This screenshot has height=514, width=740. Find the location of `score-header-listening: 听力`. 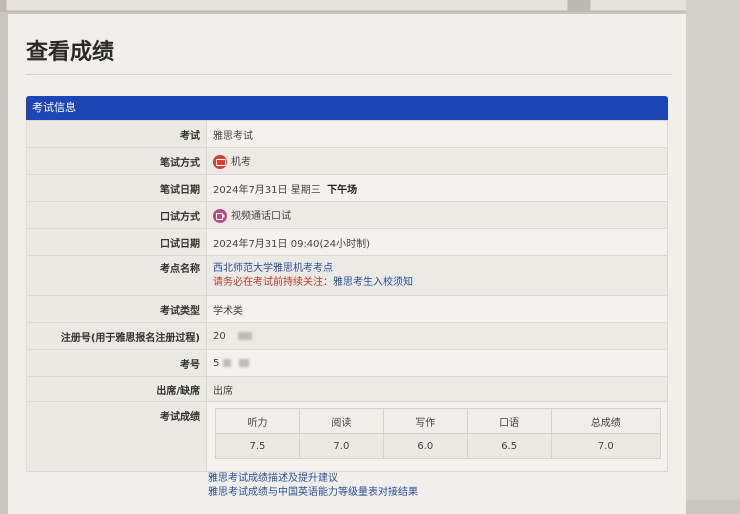

score-header-listening: 听力 is located at coordinates (257, 421).